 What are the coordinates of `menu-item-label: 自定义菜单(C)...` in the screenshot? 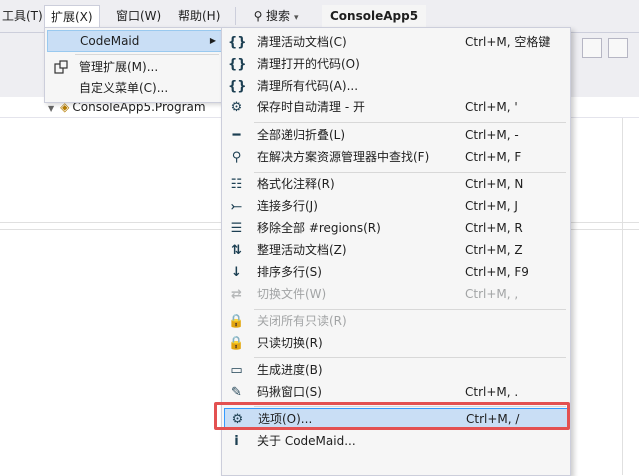 It's located at (124, 88).